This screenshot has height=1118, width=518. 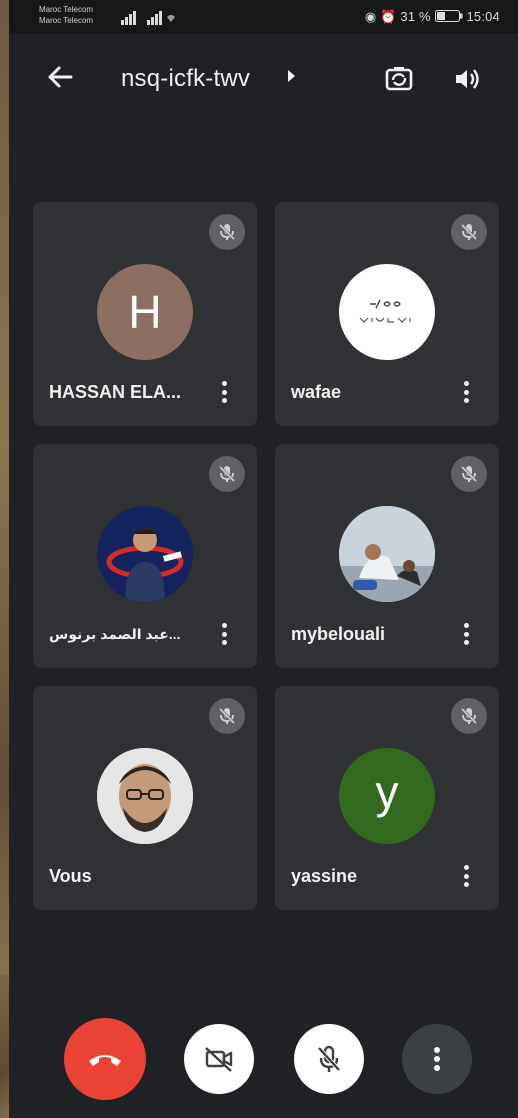 I want to click on participant-name: ...عبد الصمد برنوس, so click(x=115, y=634).